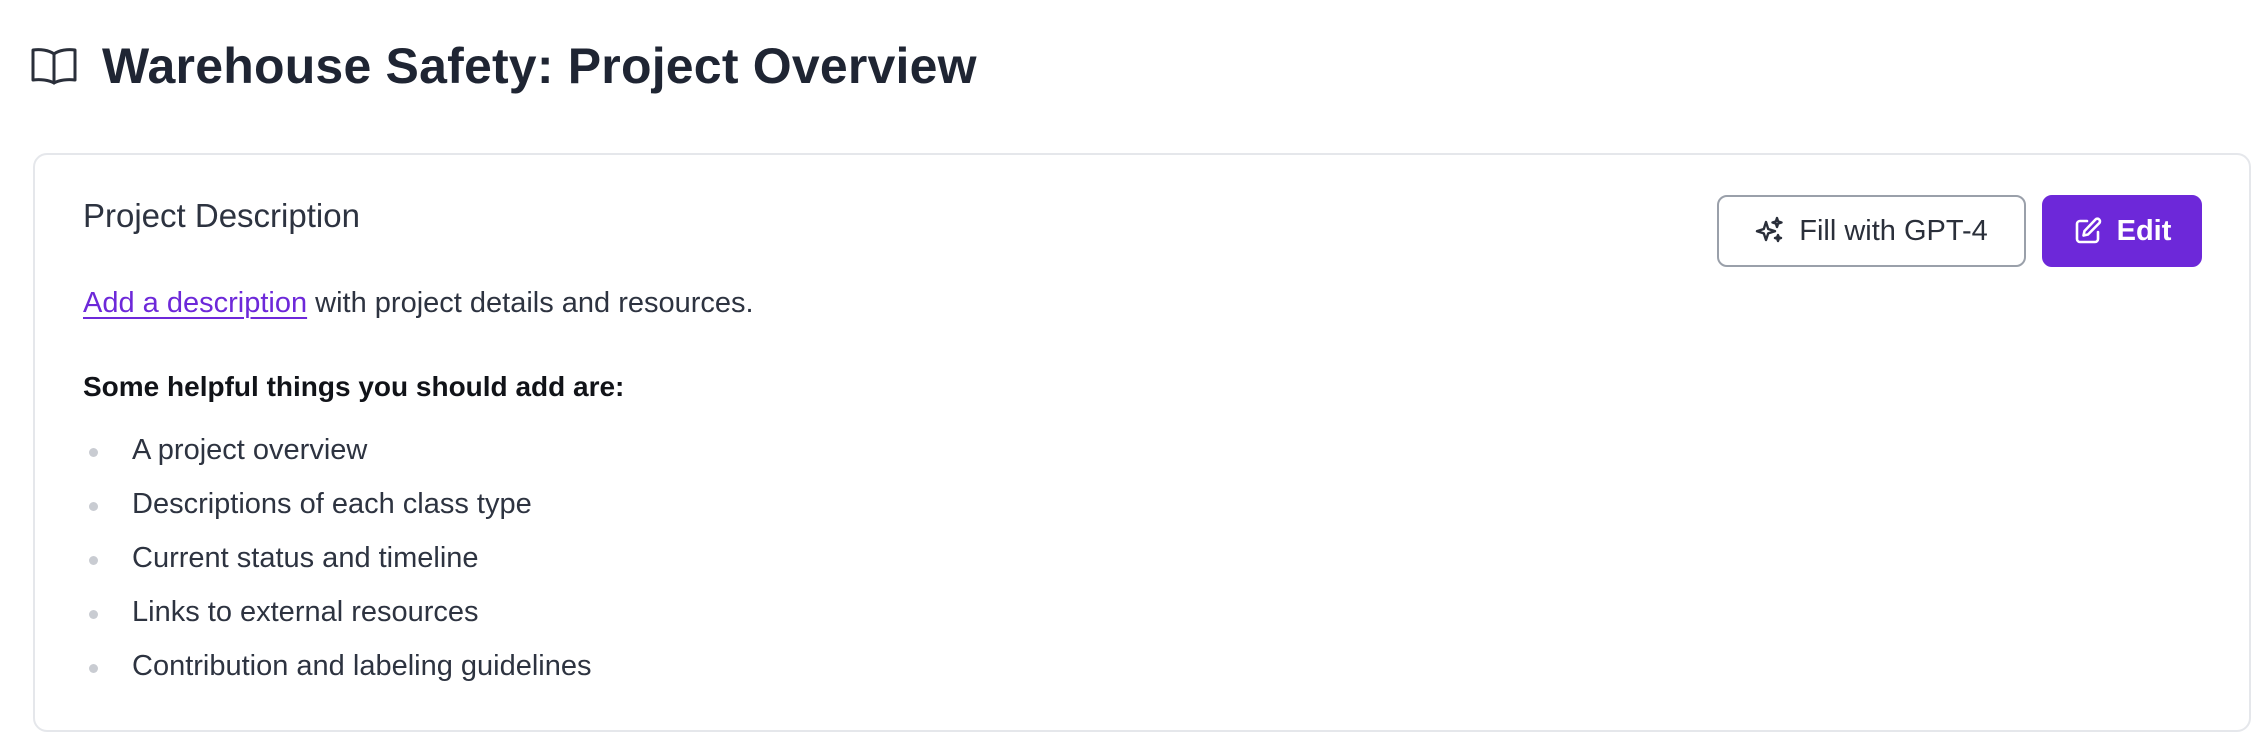 The height and width of the screenshot is (756, 2266). I want to click on list-item-text: Contribution and labeling guidelines, so click(362, 665).